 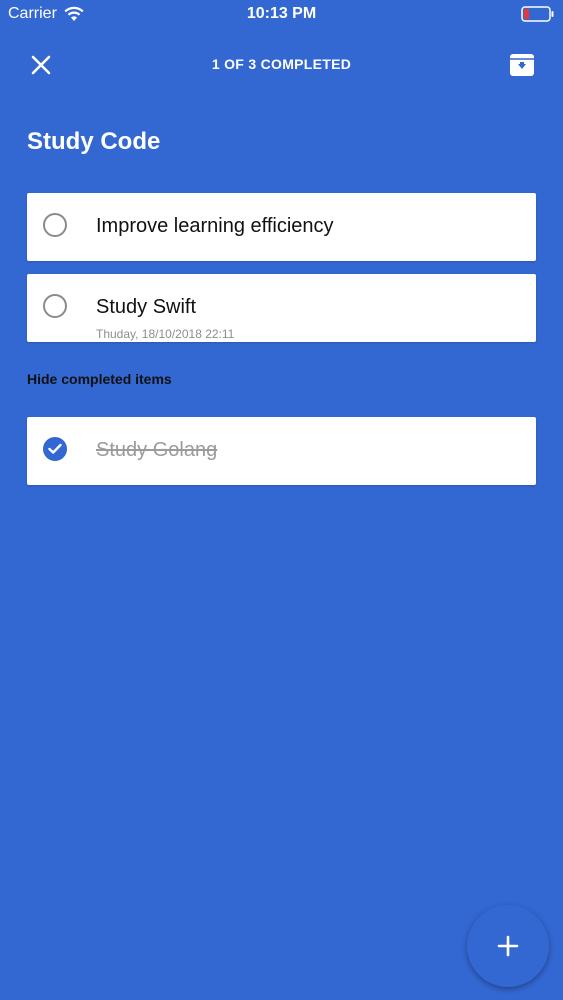 What do you see at coordinates (99, 379) in the screenshot?
I see `hide-completed-toggle: Hide completed items` at bounding box center [99, 379].